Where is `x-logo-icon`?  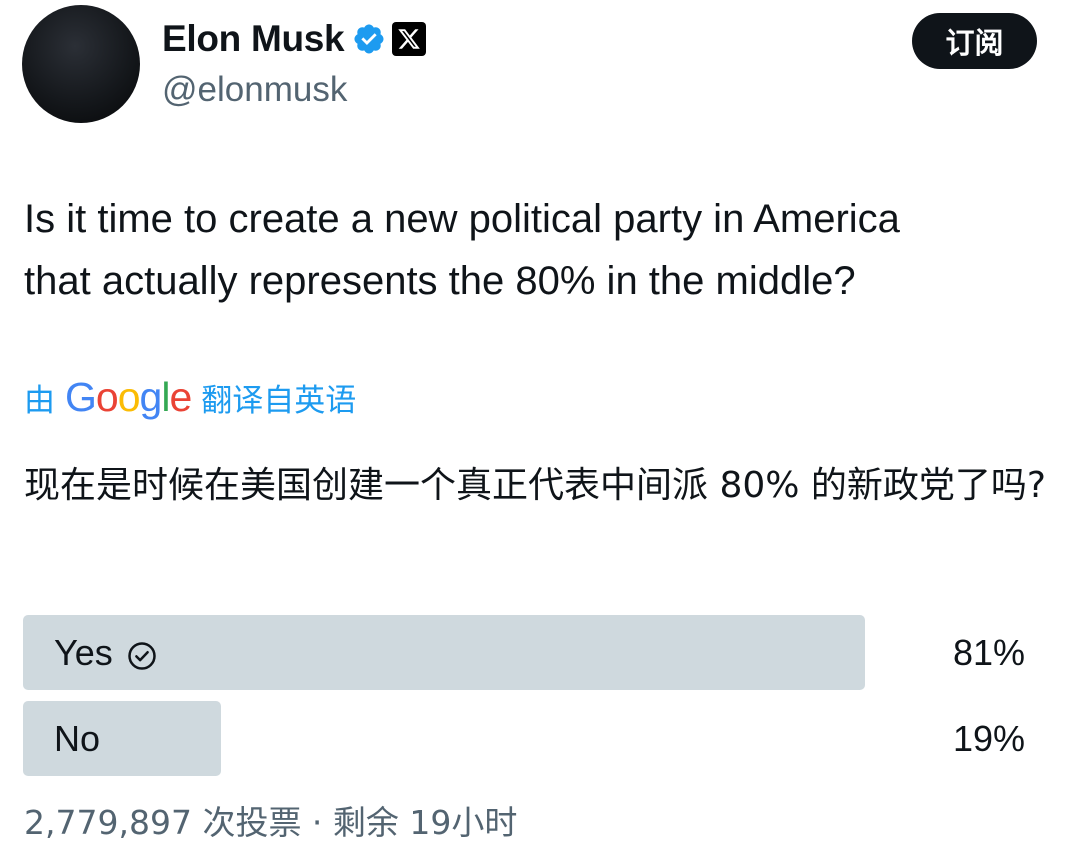
x-logo-icon is located at coordinates (409, 39).